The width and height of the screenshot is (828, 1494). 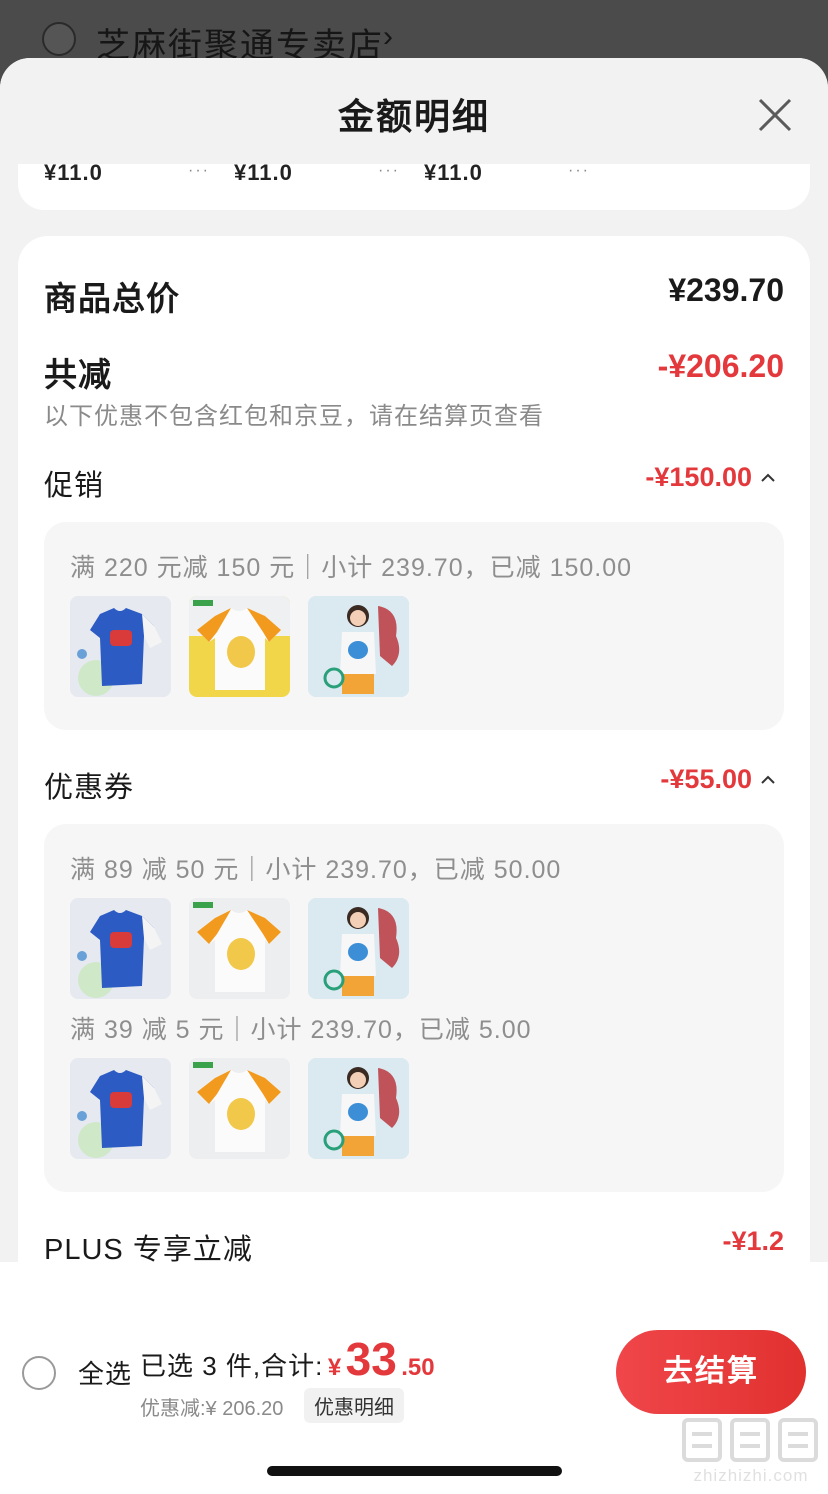 I want to click on promotion-value: -¥150.00, so click(x=698, y=477).